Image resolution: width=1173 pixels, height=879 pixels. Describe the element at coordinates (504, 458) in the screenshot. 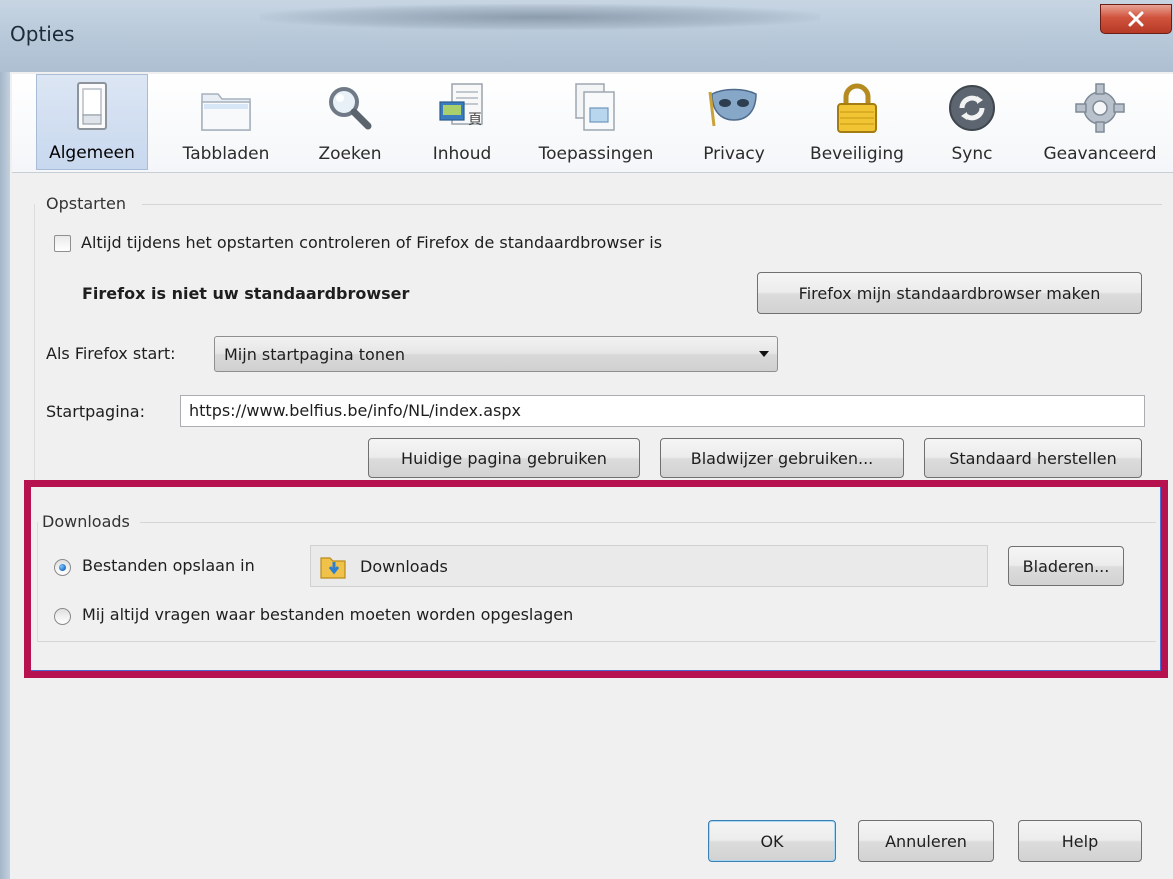

I see `use-current-page-button: Huidige pagina gebruiken` at that location.